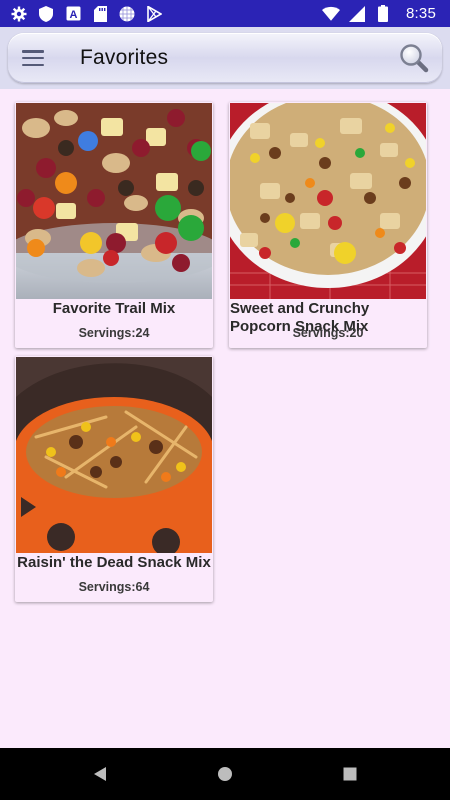  I want to click on page-title: Favorites, so click(124, 57).